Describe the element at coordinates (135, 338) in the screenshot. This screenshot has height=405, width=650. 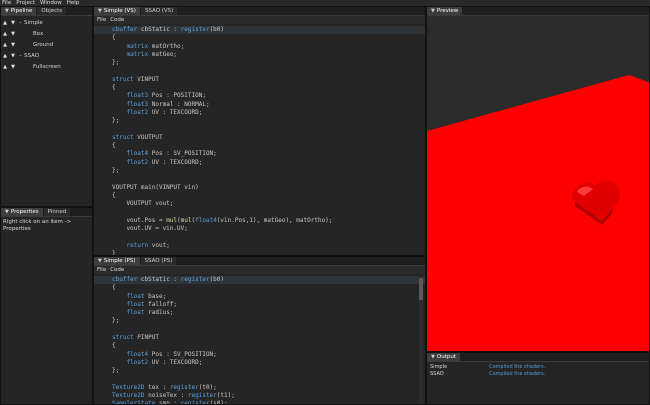
I see `code-line: struct PINPUT` at that location.